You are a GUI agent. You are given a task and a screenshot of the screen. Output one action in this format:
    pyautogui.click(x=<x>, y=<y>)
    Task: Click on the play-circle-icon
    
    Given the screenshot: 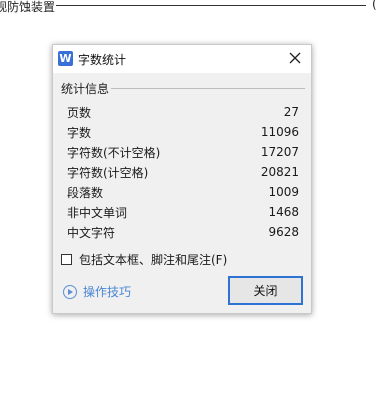 What is the action you would take?
    pyautogui.click(x=70, y=291)
    